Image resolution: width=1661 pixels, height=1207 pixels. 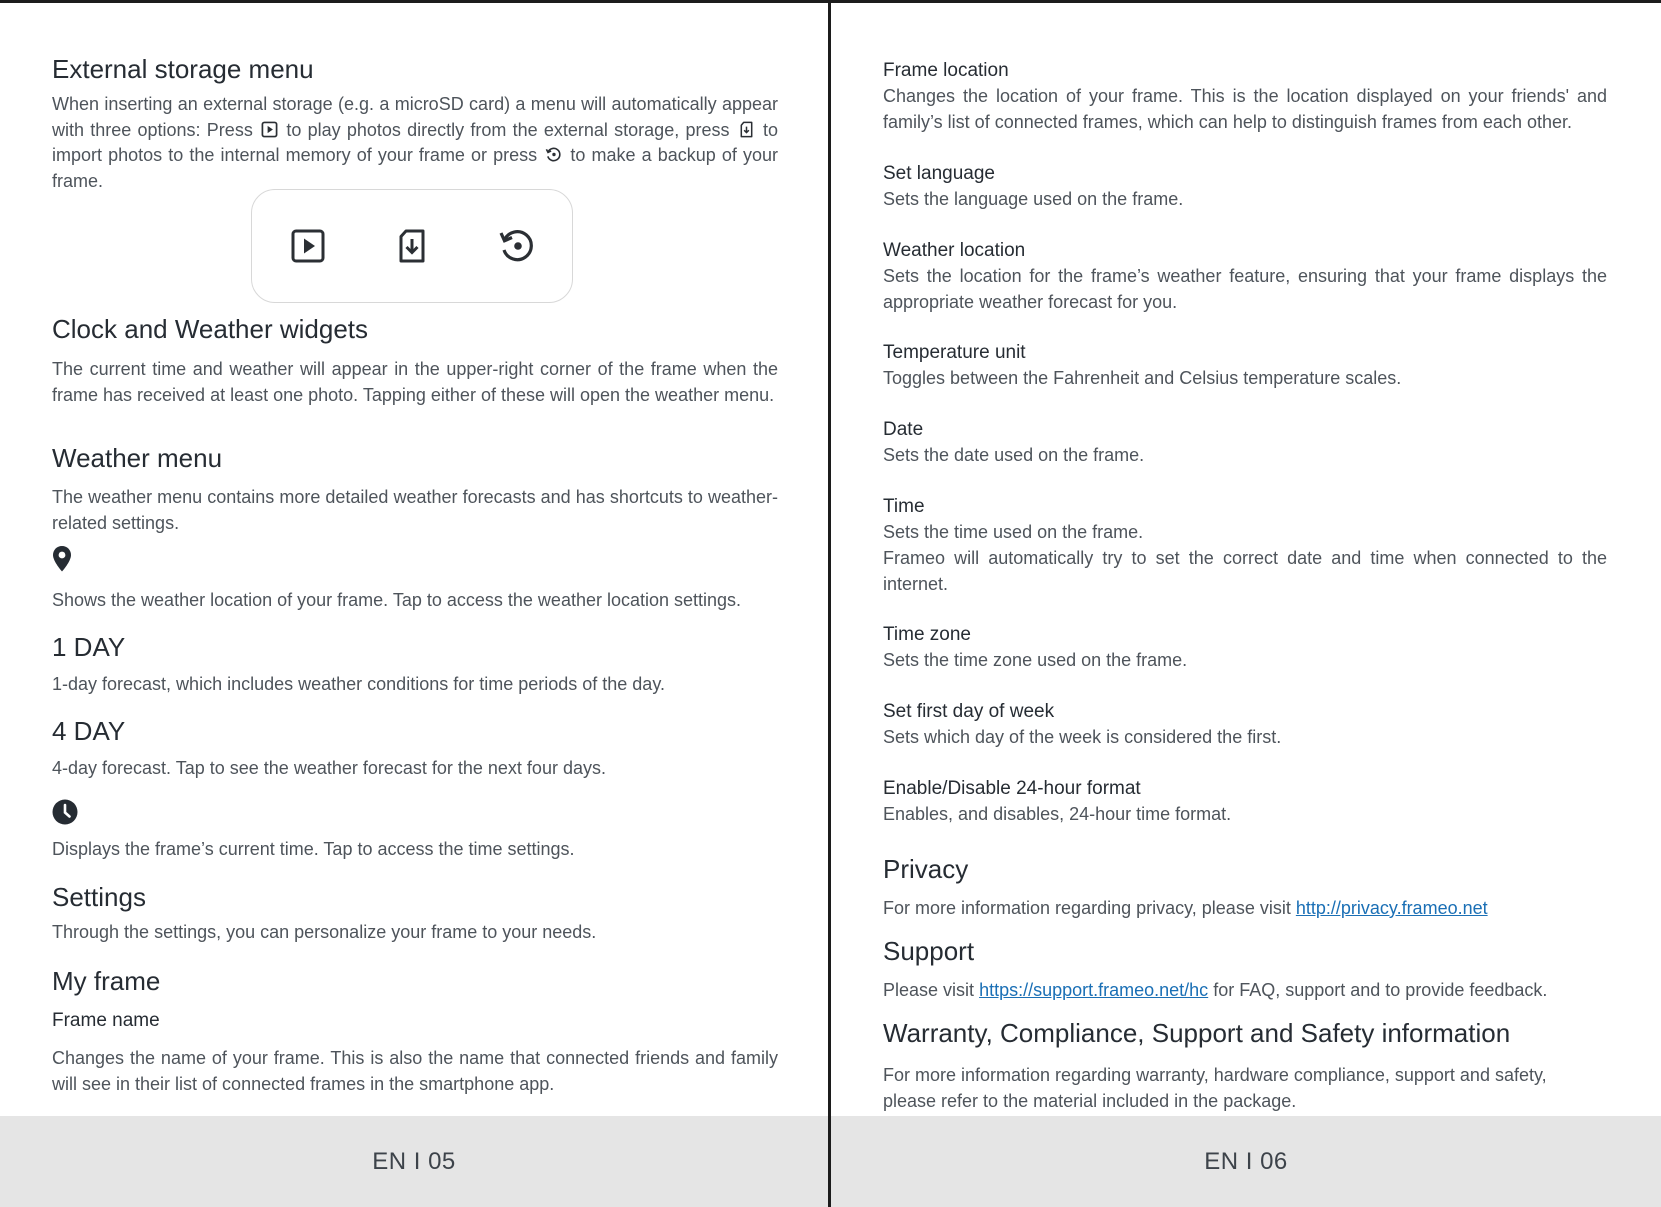 I want to click on external-storage-heading: External storage menu, so click(x=183, y=69).